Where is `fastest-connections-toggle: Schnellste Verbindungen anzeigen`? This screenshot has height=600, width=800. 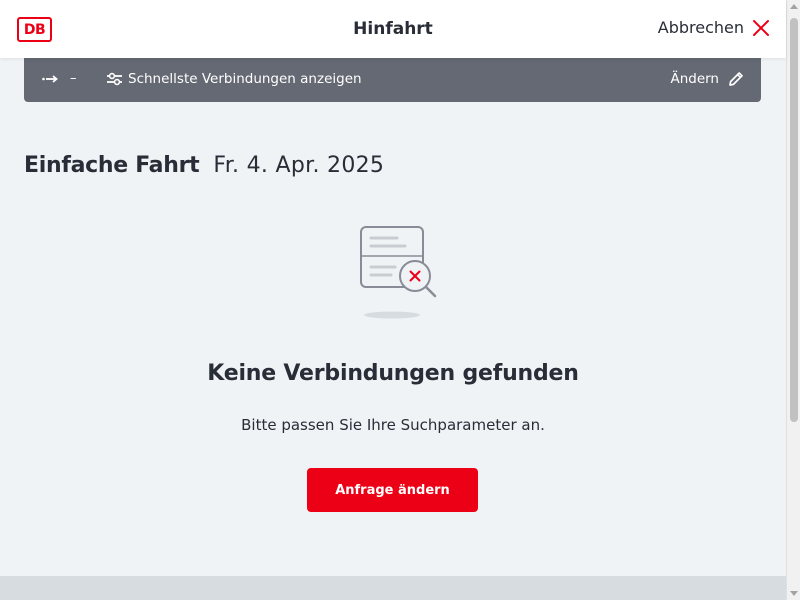 fastest-connections-toggle: Schnellste Verbindungen anzeigen is located at coordinates (234, 79).